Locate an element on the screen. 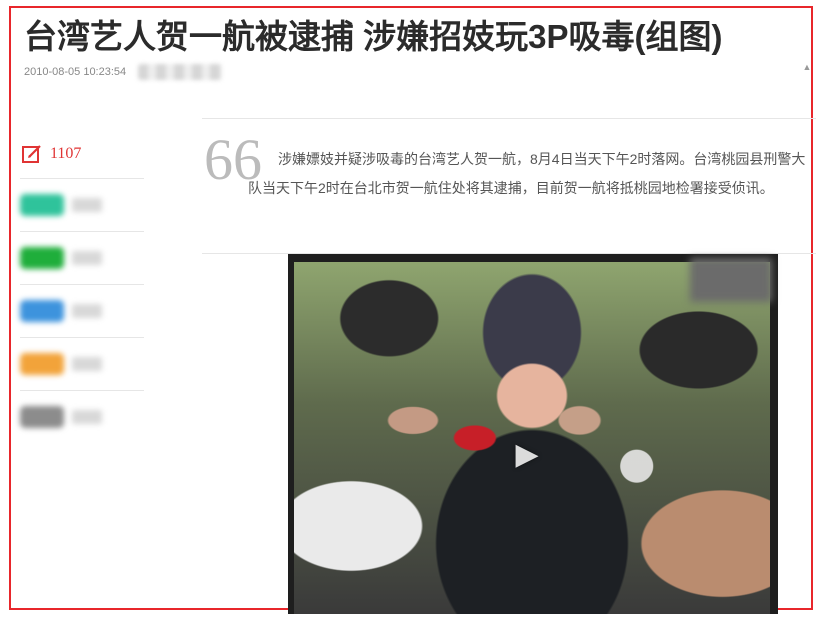  share-sidebar: 1107 is located at coordinates (82, 290).